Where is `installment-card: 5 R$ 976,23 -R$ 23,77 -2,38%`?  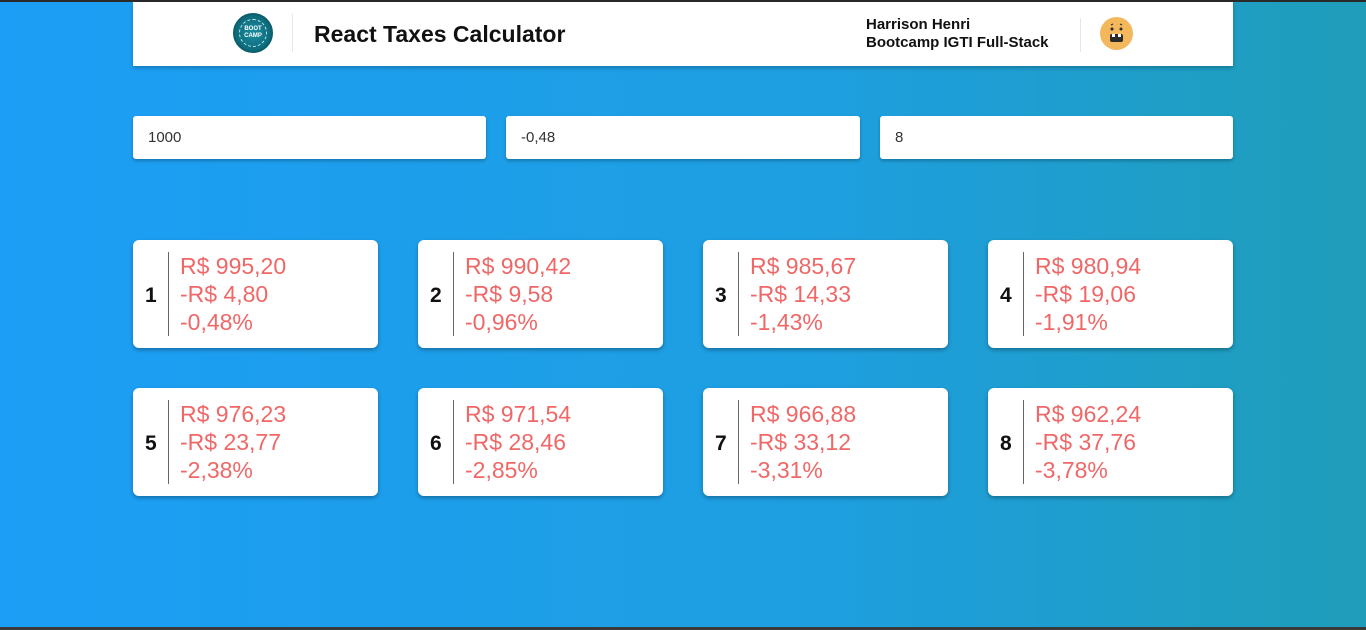 installment-card: 5 R$ 976,23 -R$ 23,77 -2,38% is located at coordinates (255, 442).